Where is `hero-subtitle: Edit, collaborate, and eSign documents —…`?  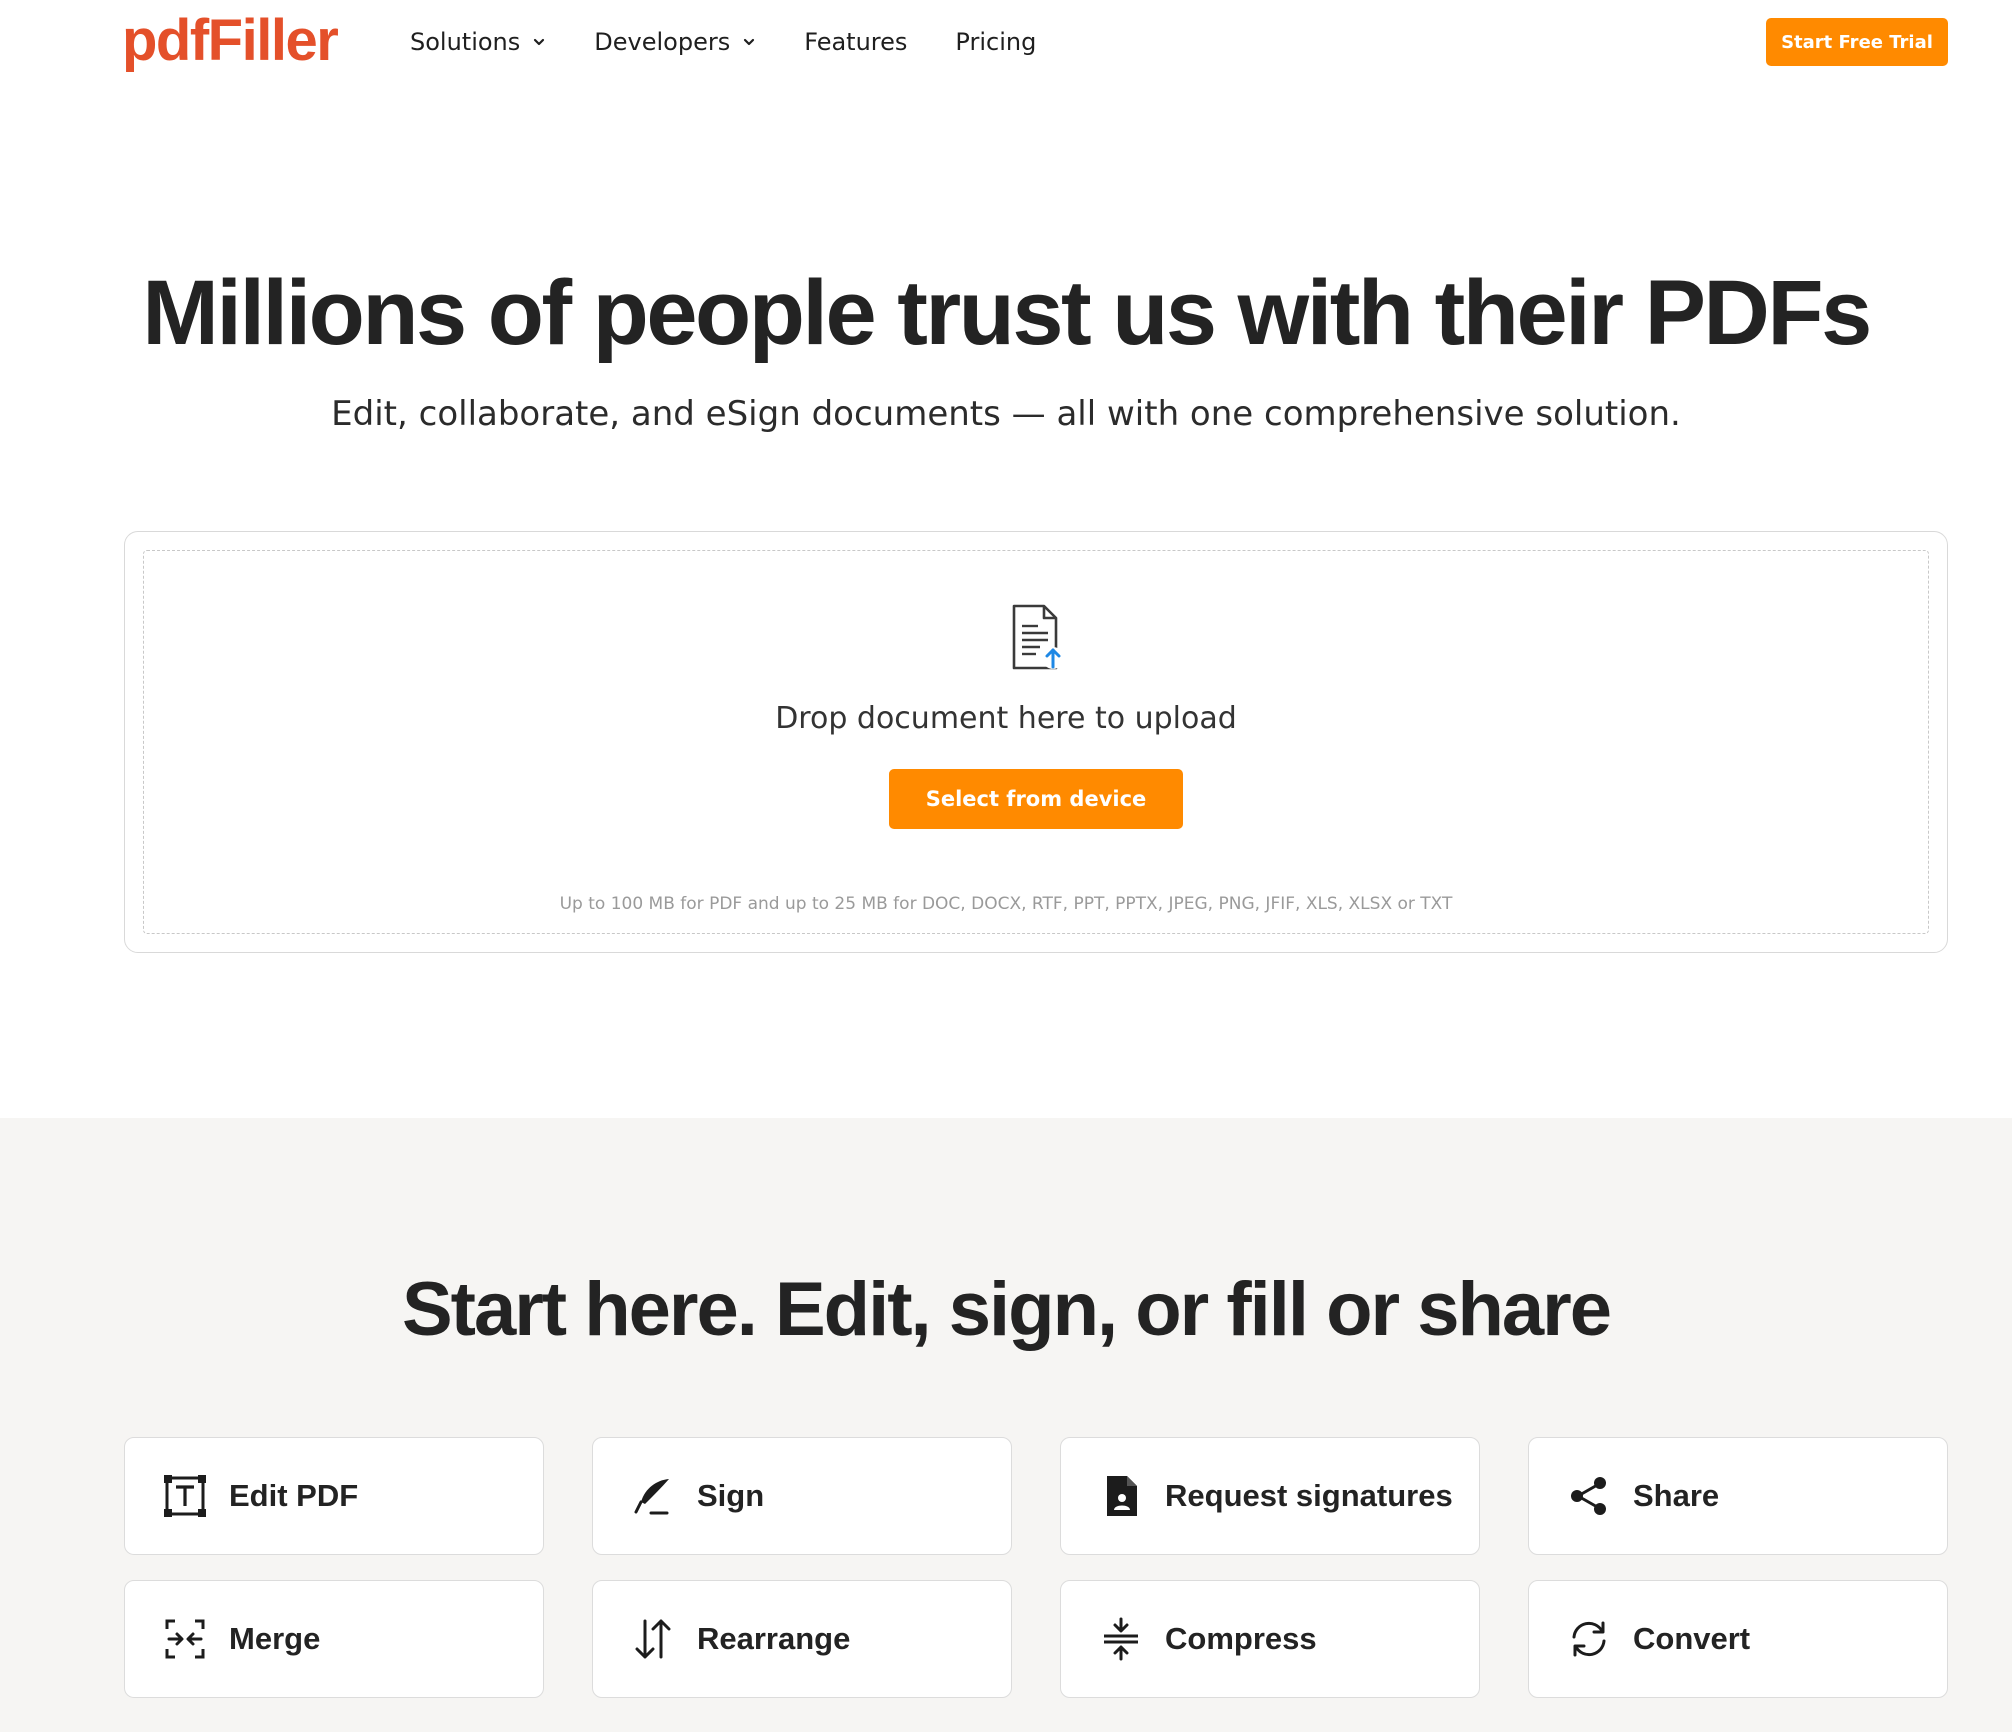 hero-subtitle: Edit, collaborate, and eSign documents —… is located at coordinates (1006, 414).